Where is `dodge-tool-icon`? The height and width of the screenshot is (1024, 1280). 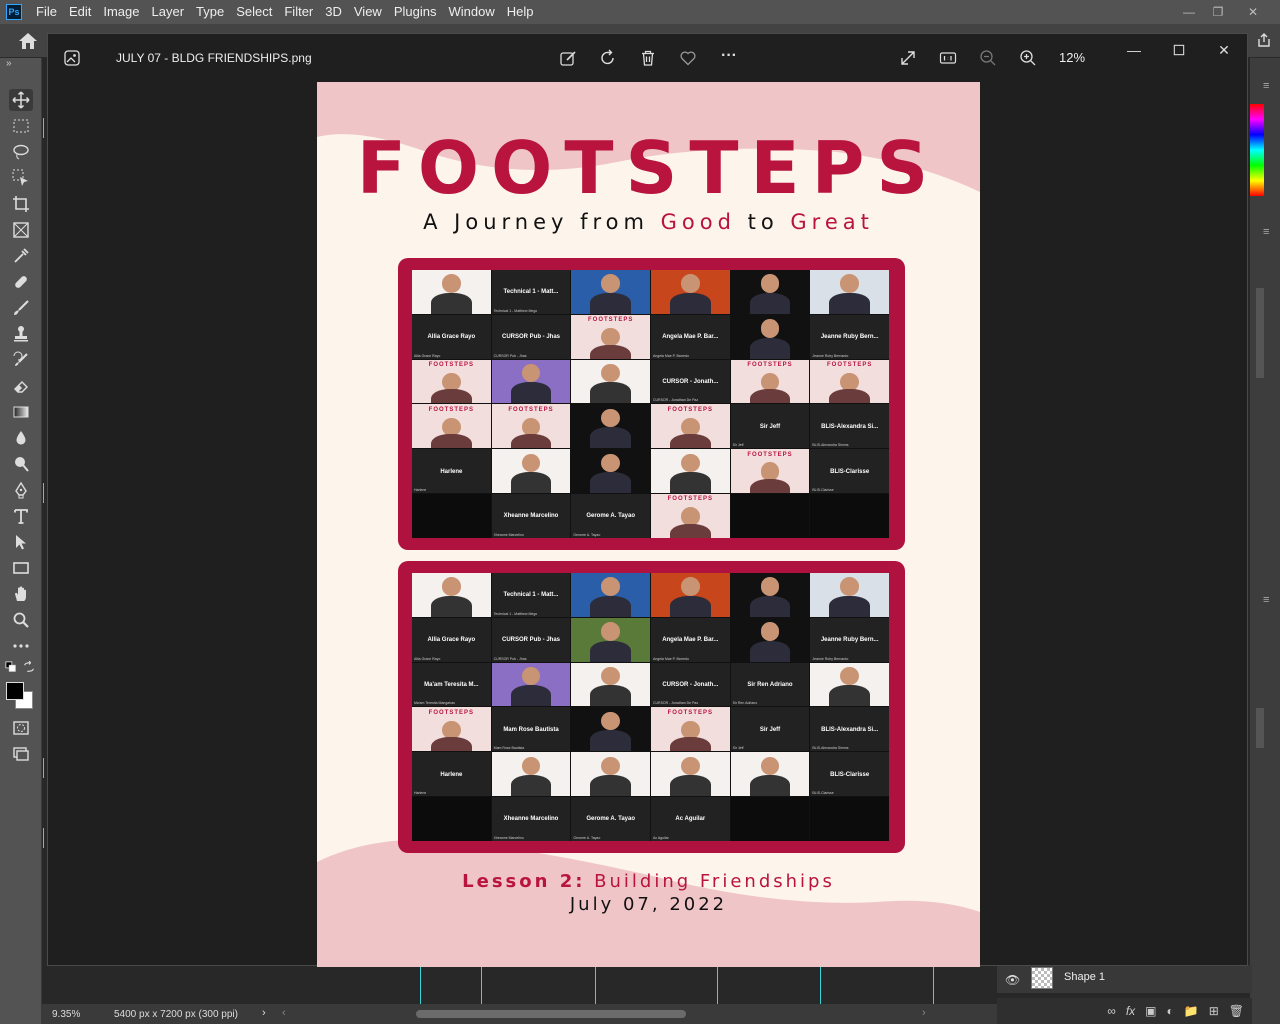
dodge-tool-icon is located at coordinates (21, 464).